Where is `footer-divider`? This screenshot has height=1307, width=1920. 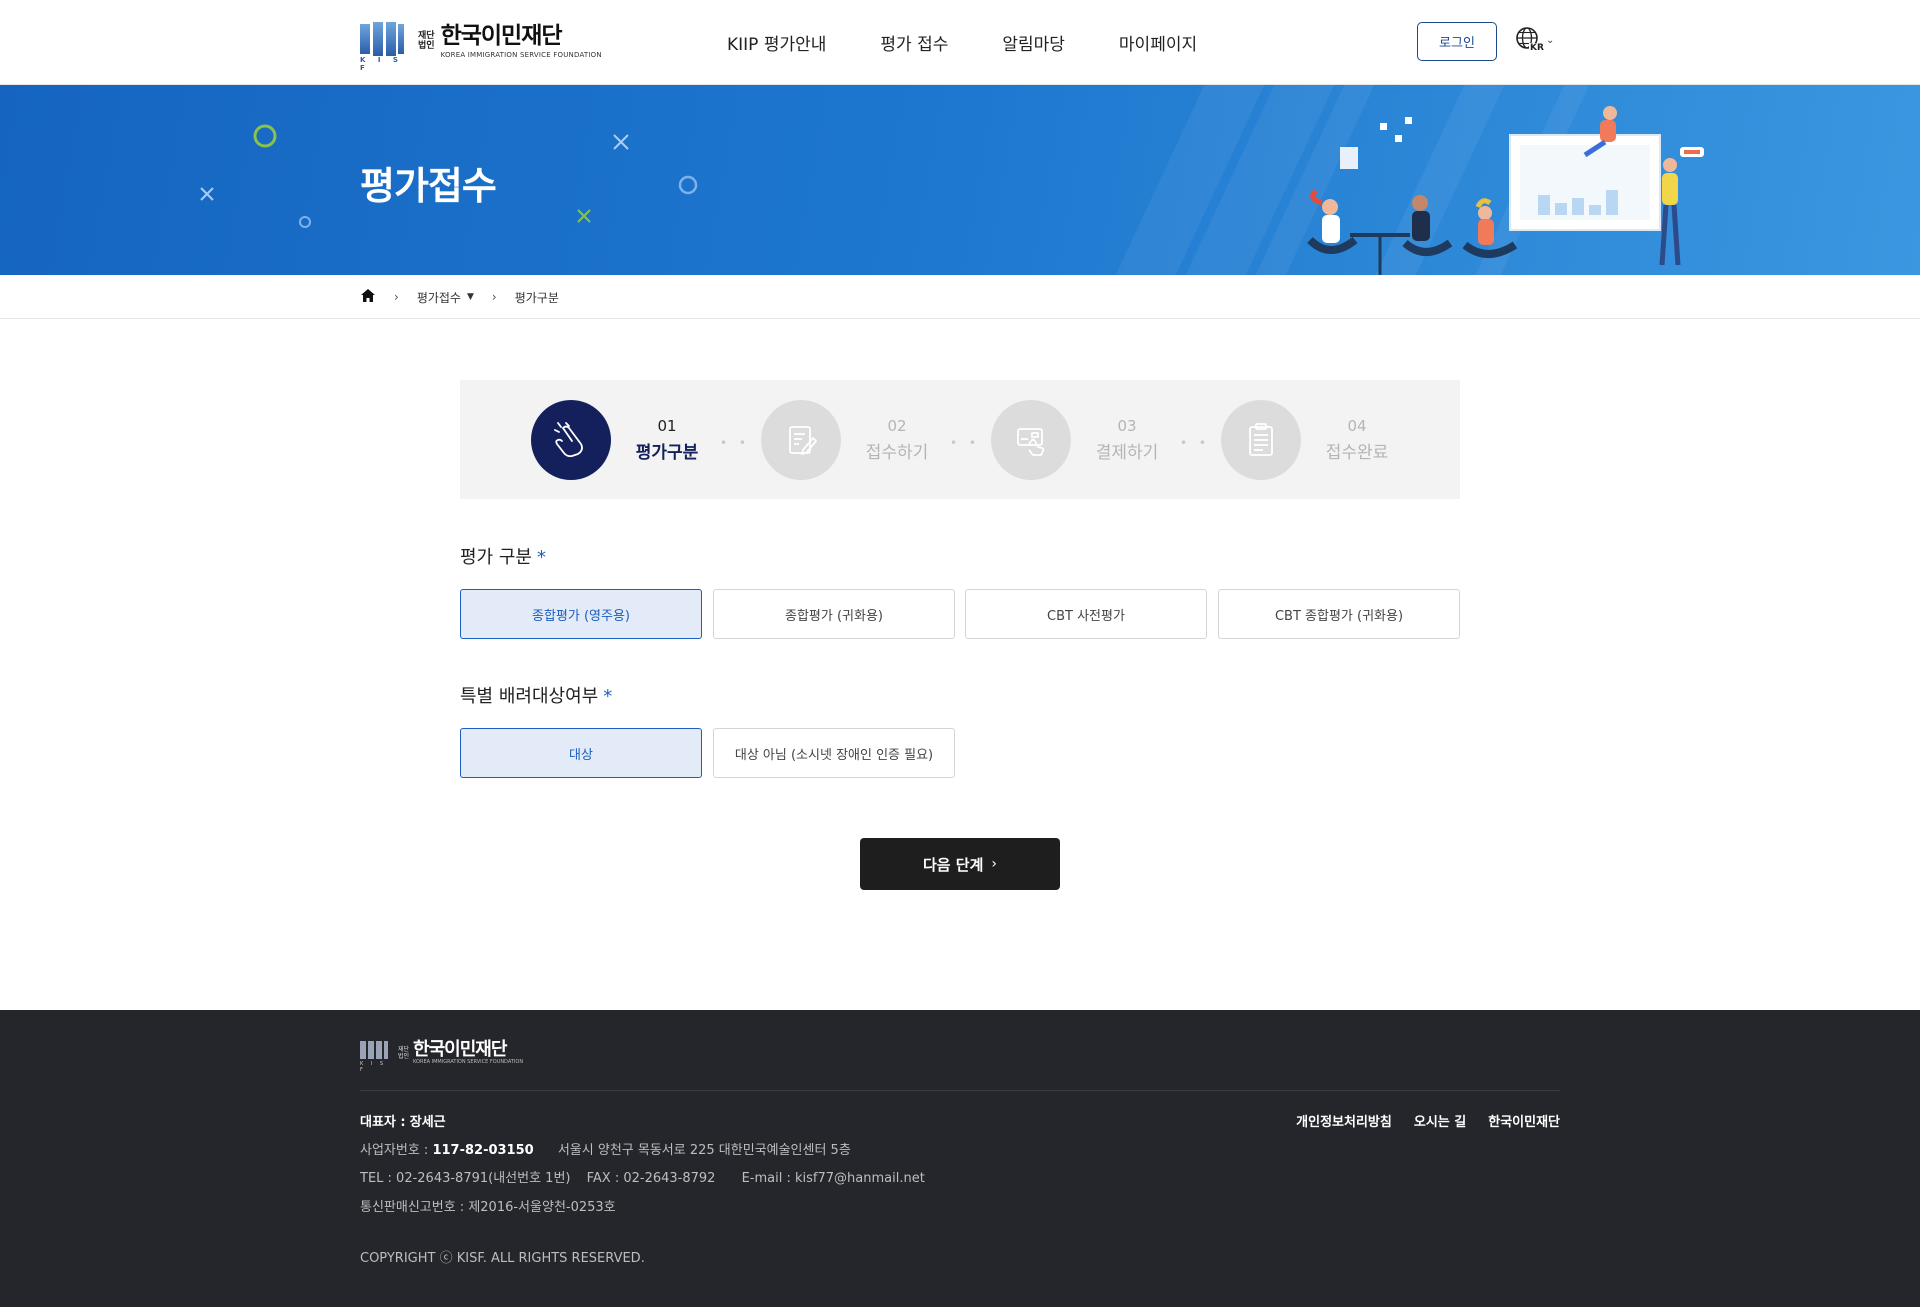 footer-divider is located at coordinates (960, 1090).